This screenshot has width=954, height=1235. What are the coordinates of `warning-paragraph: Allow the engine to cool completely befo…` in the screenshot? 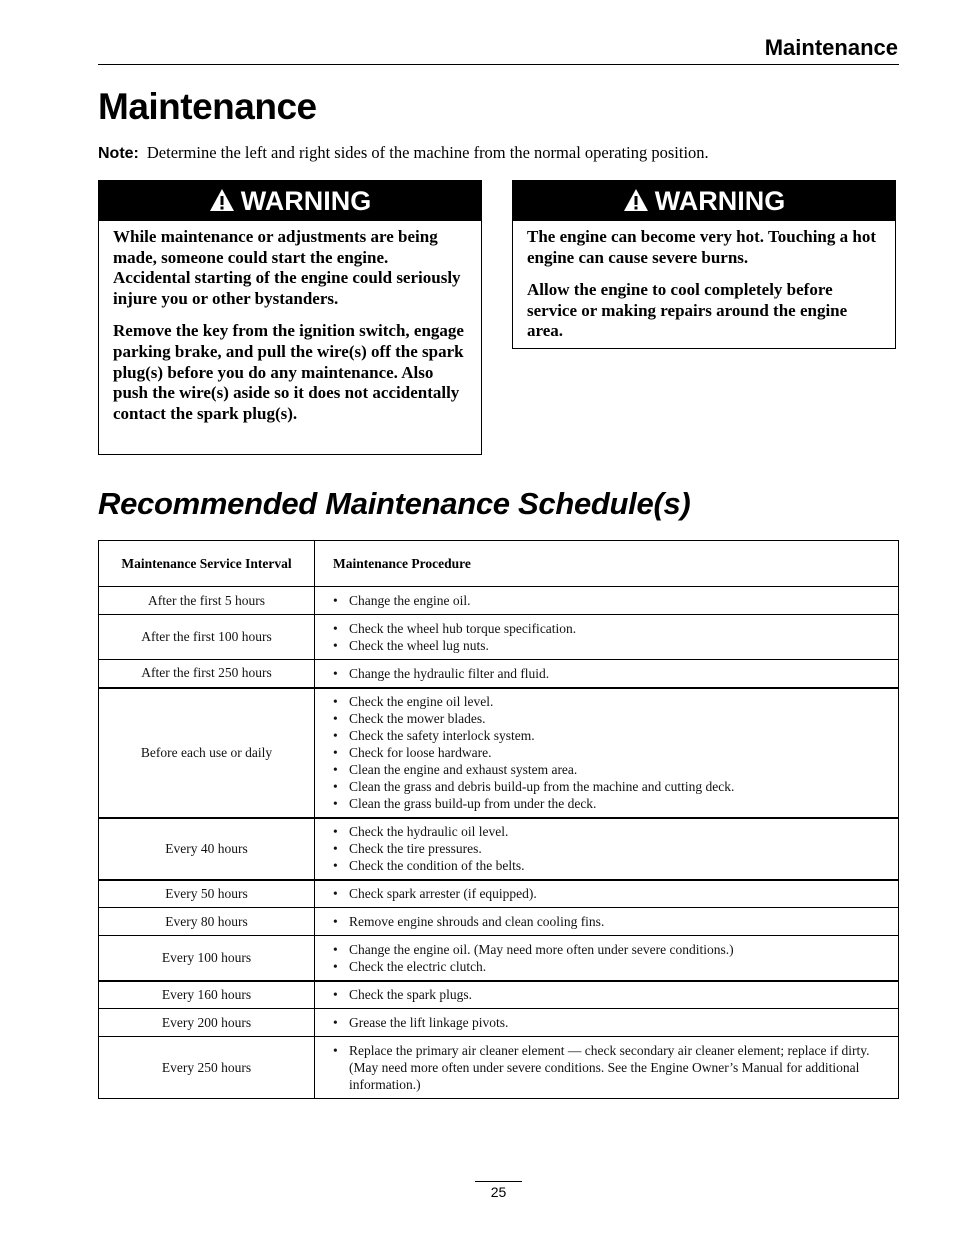 It's located at (687, 310).